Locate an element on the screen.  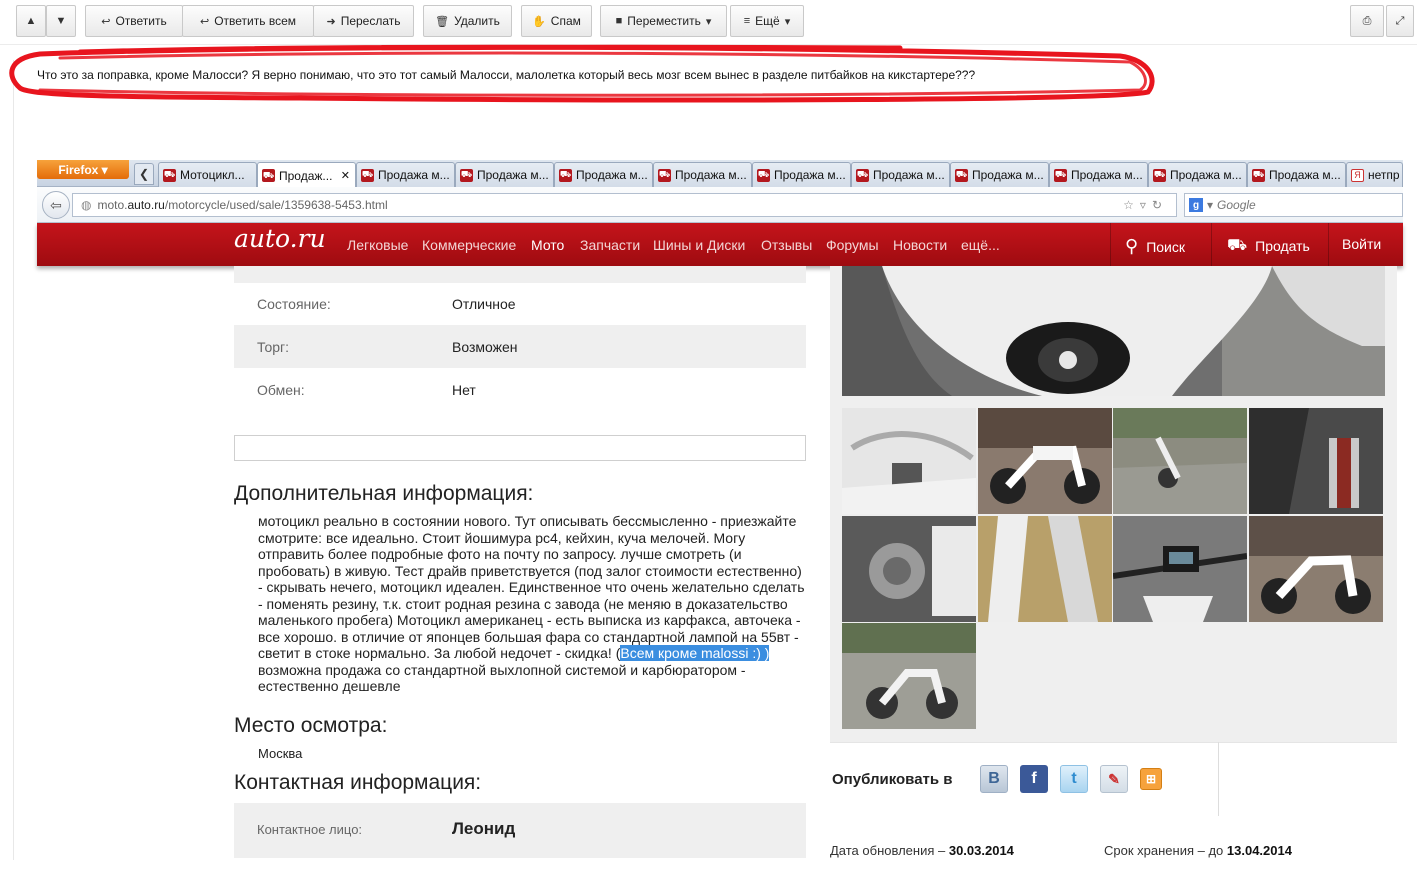
facebook-icon: f is located at coordinates (1034, 779).